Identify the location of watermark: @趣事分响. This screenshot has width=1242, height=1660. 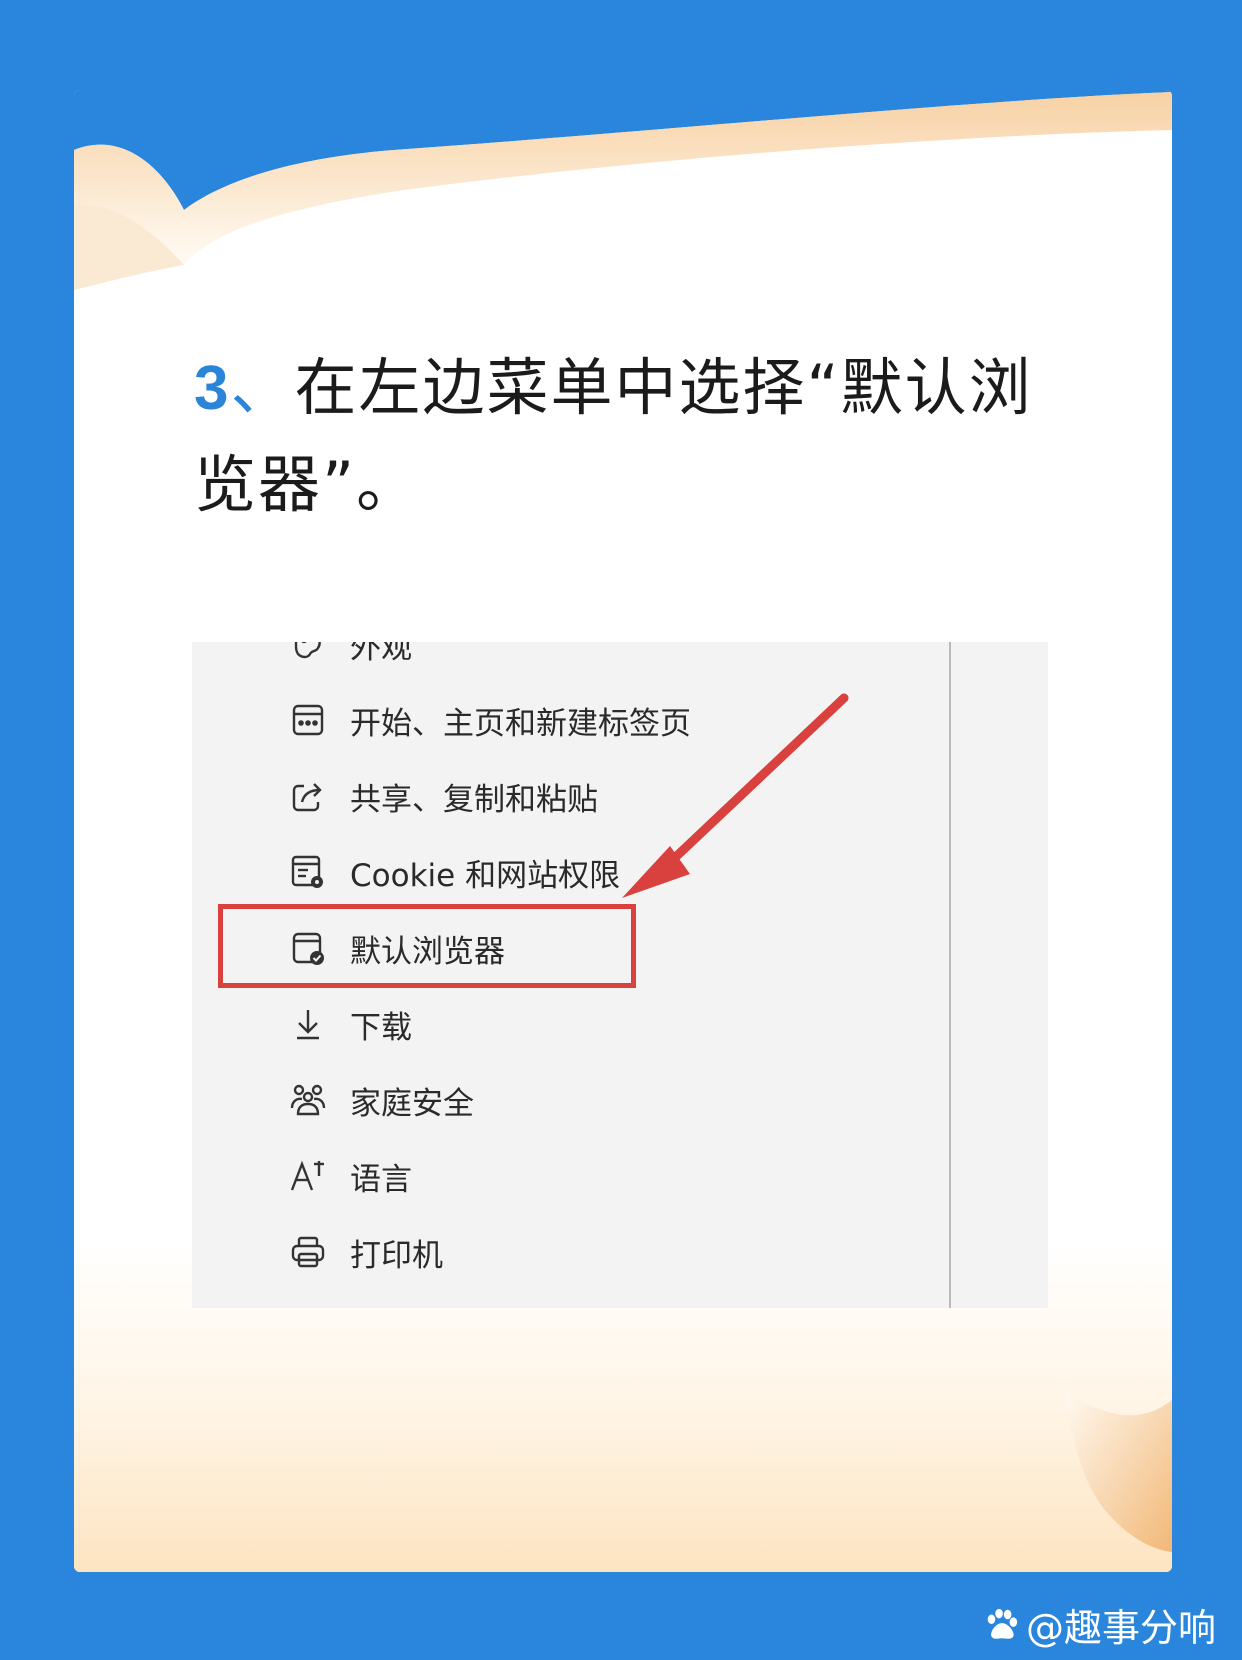
(1099, 1624).